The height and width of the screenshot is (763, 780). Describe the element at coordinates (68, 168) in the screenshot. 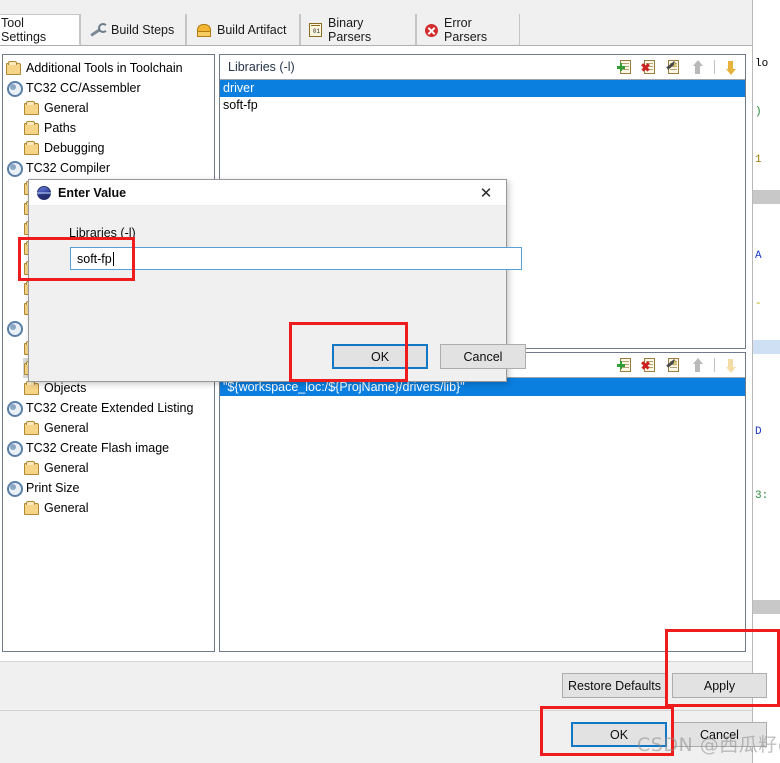

I see `tree-item-label: TC32 Compiler` at that location.